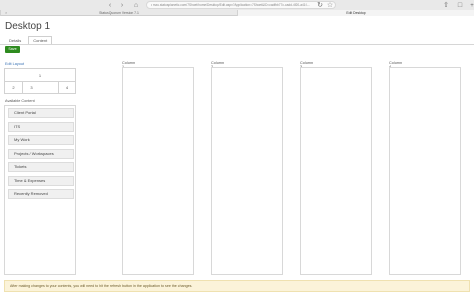  Describe the element at coordinates (14, 64) in the screenshot. I see `edit-layout-link: Edit Layout` at that location.